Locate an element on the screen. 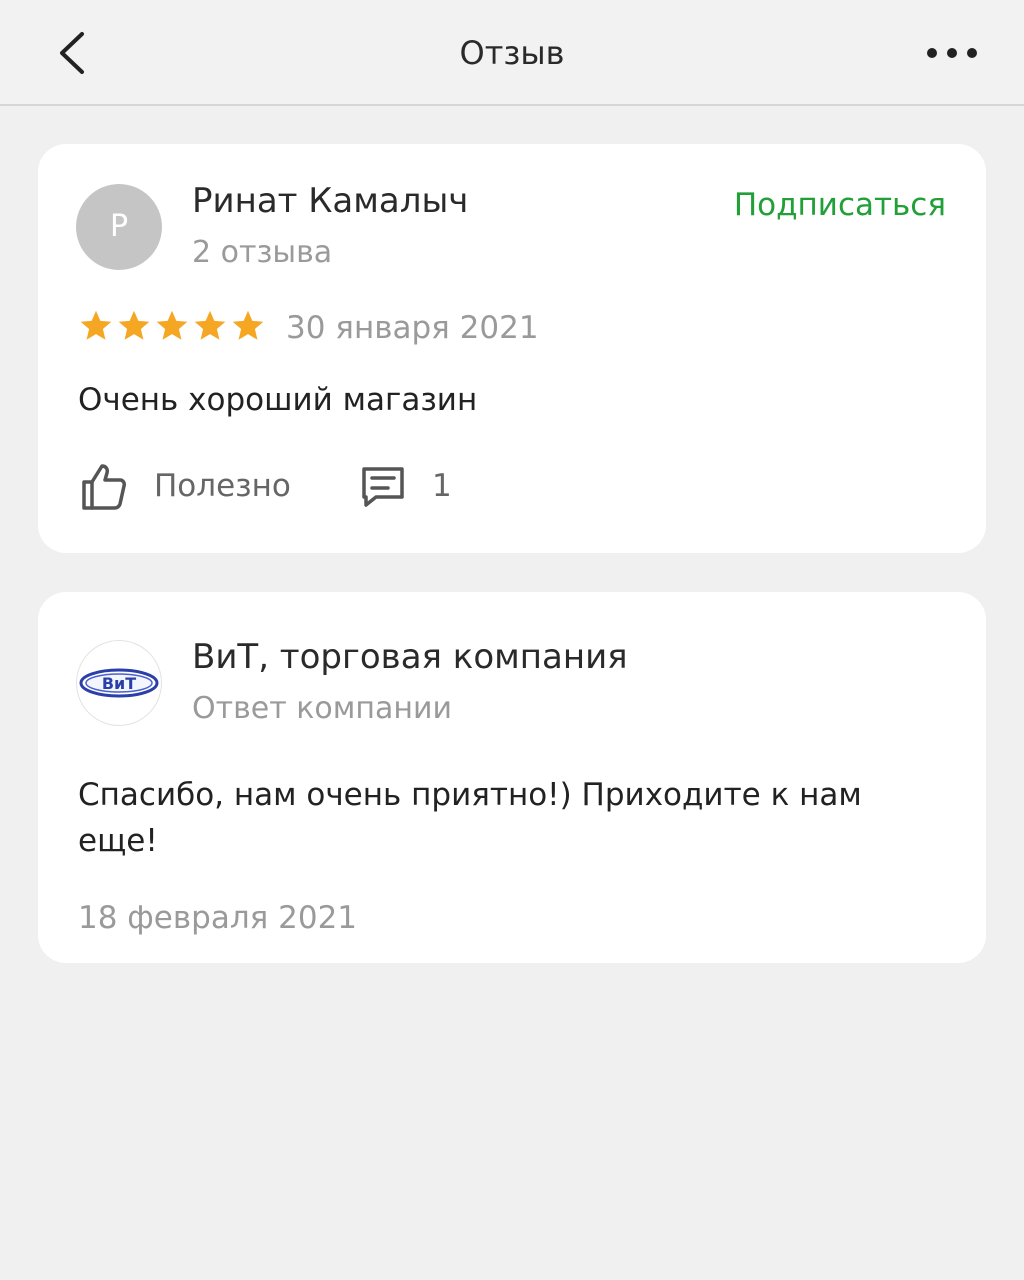 The image size is (1024, 1280). author-review-count: 2 отзыва is located at coordinates (262, 252).